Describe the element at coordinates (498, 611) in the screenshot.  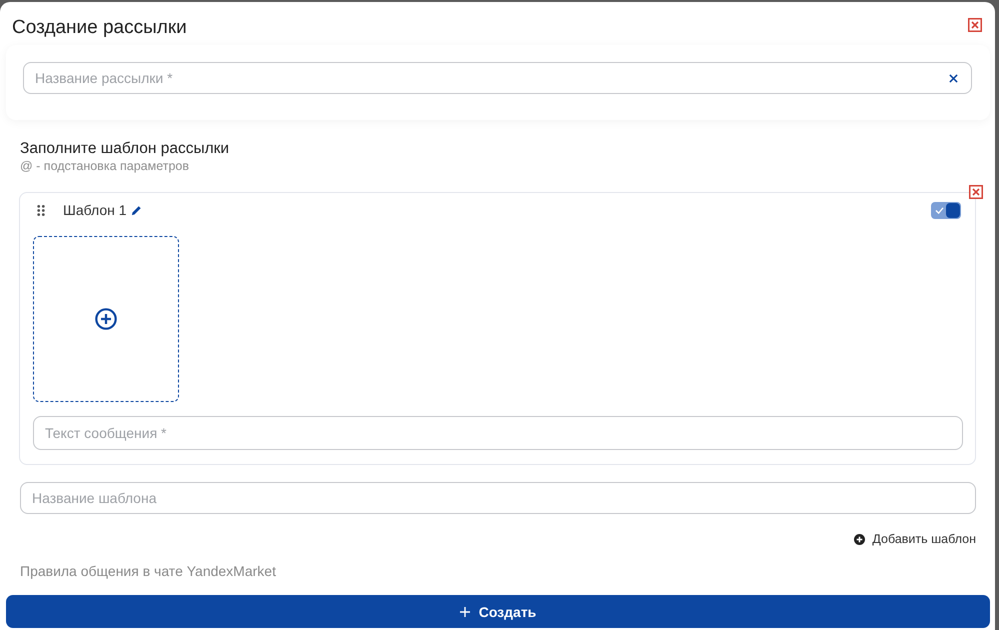
I see `create-button: Создать` at that location.